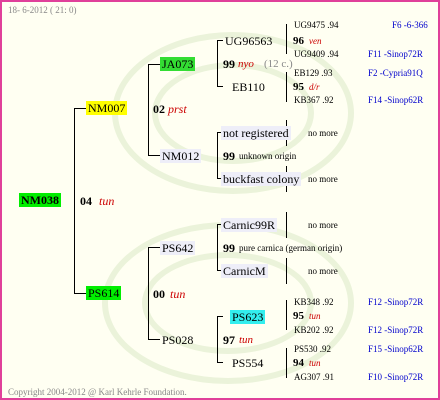 Image resolution: width=440 pixels, height=400 pixels. What do you see at coordinates (291, 248) in the screenshot?
I see `ps642-origin: pure carnica (german origin)` at bounding box center [291, 248].